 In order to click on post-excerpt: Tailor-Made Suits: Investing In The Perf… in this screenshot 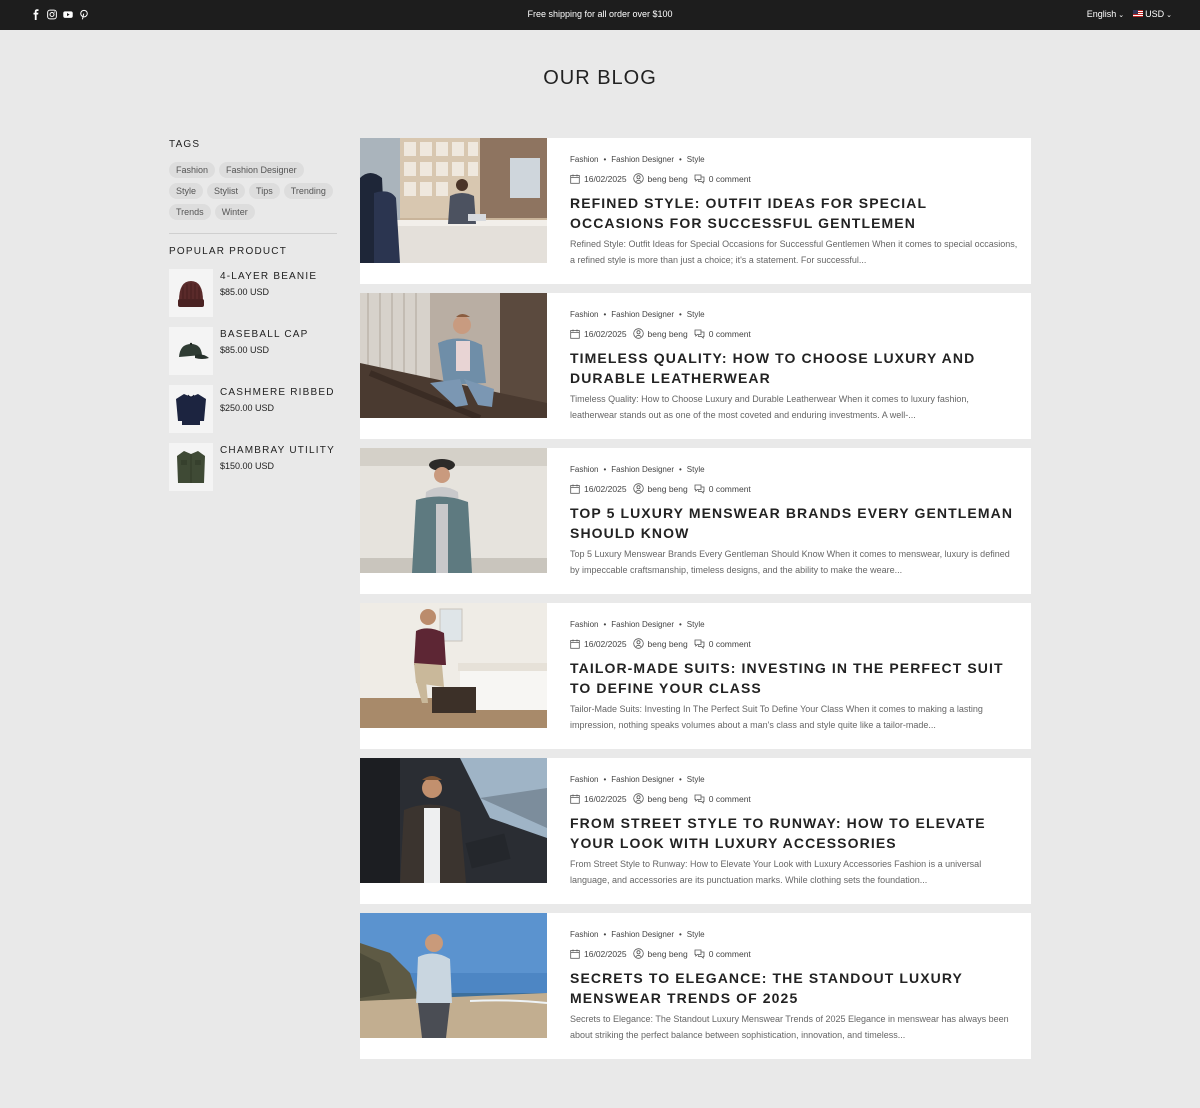, I will do `click(776, 717)`.